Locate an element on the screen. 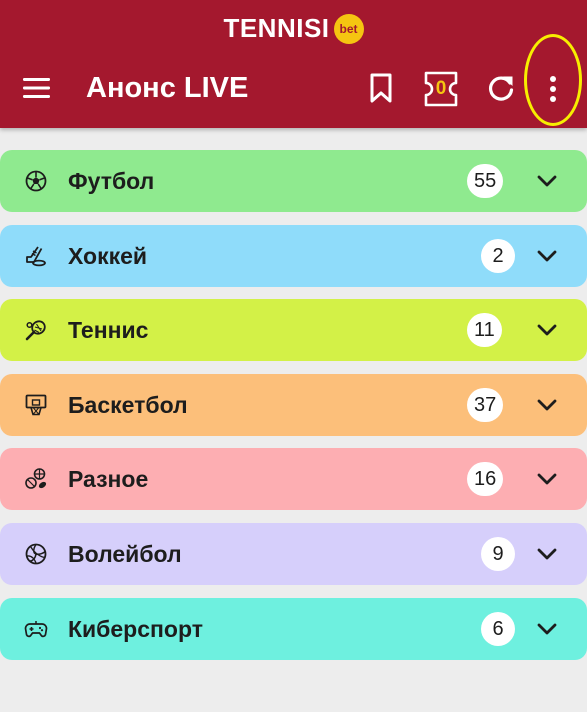 The image size is (587, 712). bookmark-icon is located at coordinates (381, 88).